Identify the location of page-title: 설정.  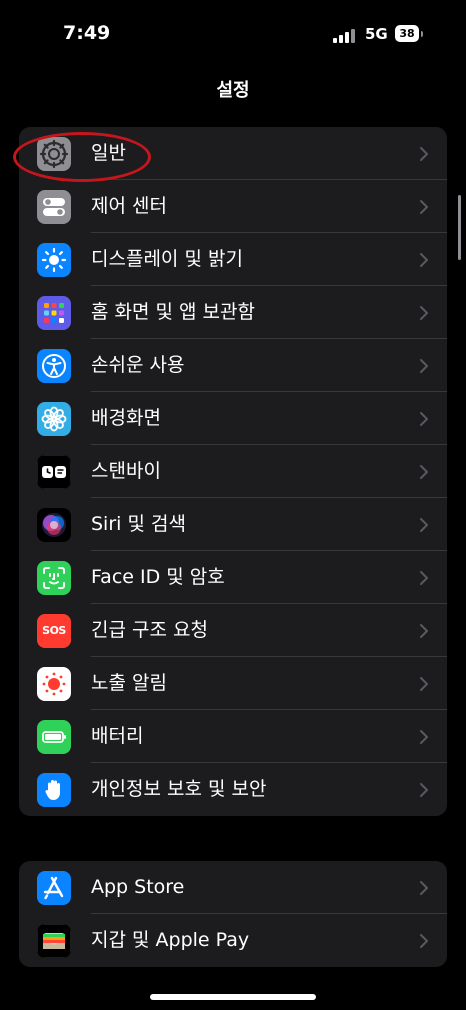
(233, 90).